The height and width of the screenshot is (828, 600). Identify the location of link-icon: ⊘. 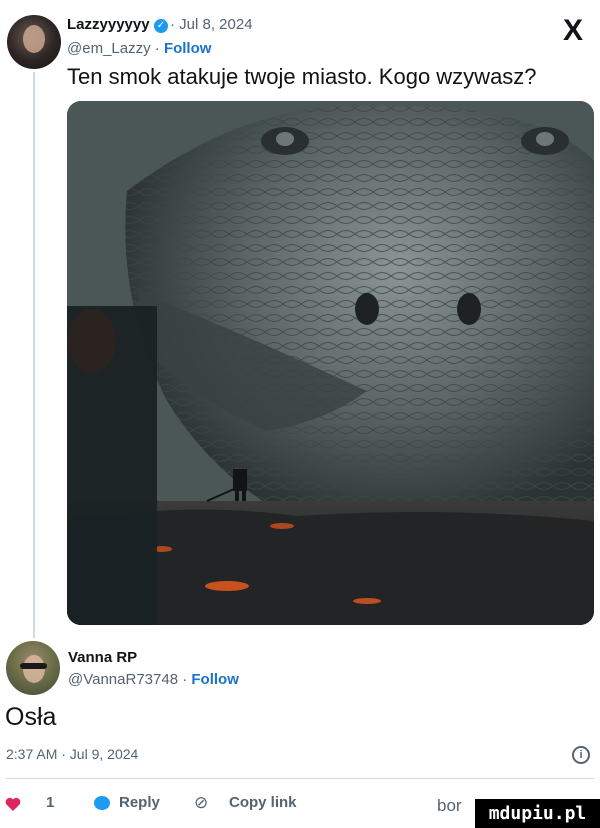
(201, 803).